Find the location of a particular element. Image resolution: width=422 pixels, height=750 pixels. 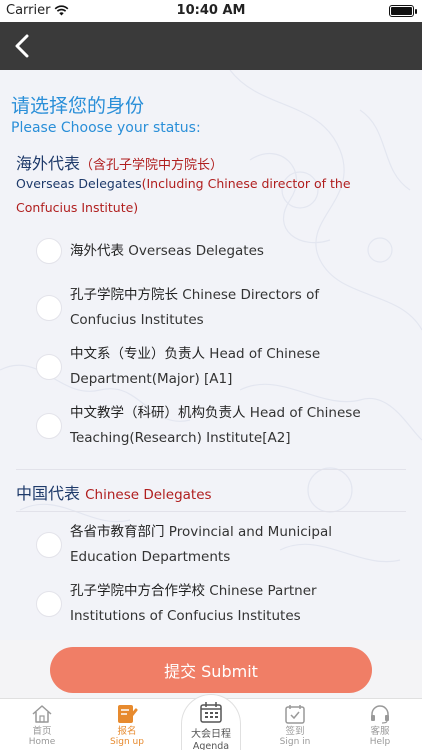

option-label-cn: 孔子学院中方院长 is located at coordinates (124, 295).